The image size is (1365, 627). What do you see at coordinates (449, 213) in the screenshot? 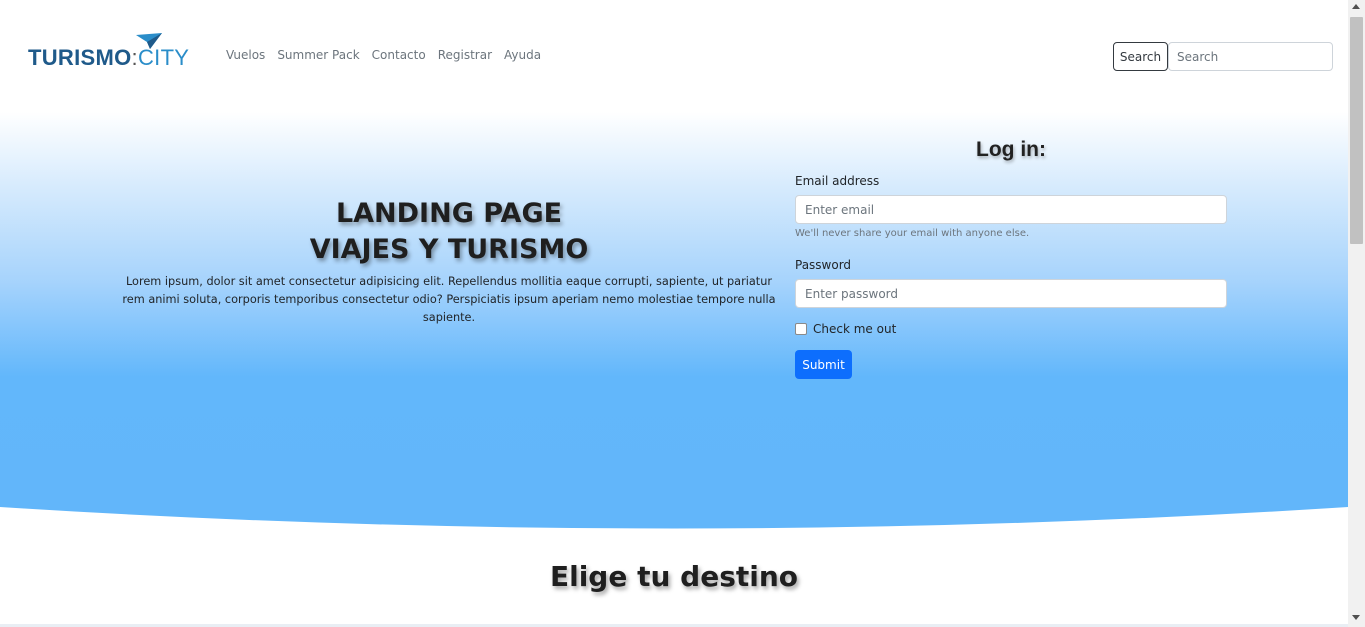
I see `hero-title-line1: LANDING PAGE` at bounding box center [449, 213].